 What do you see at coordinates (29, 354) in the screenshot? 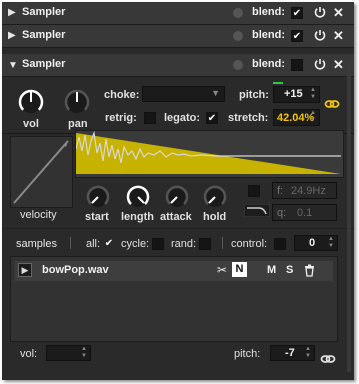
I see `vol-bottom-label: vol:` at bounding box center [29, 354].